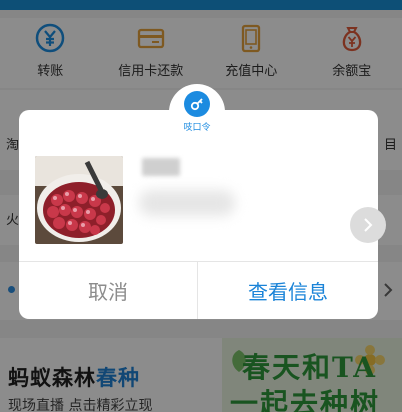  What do you see at coordinates (79, 200) in the screenshot?
I see `onion-bowl-photo` at bounding box center [79, 200].